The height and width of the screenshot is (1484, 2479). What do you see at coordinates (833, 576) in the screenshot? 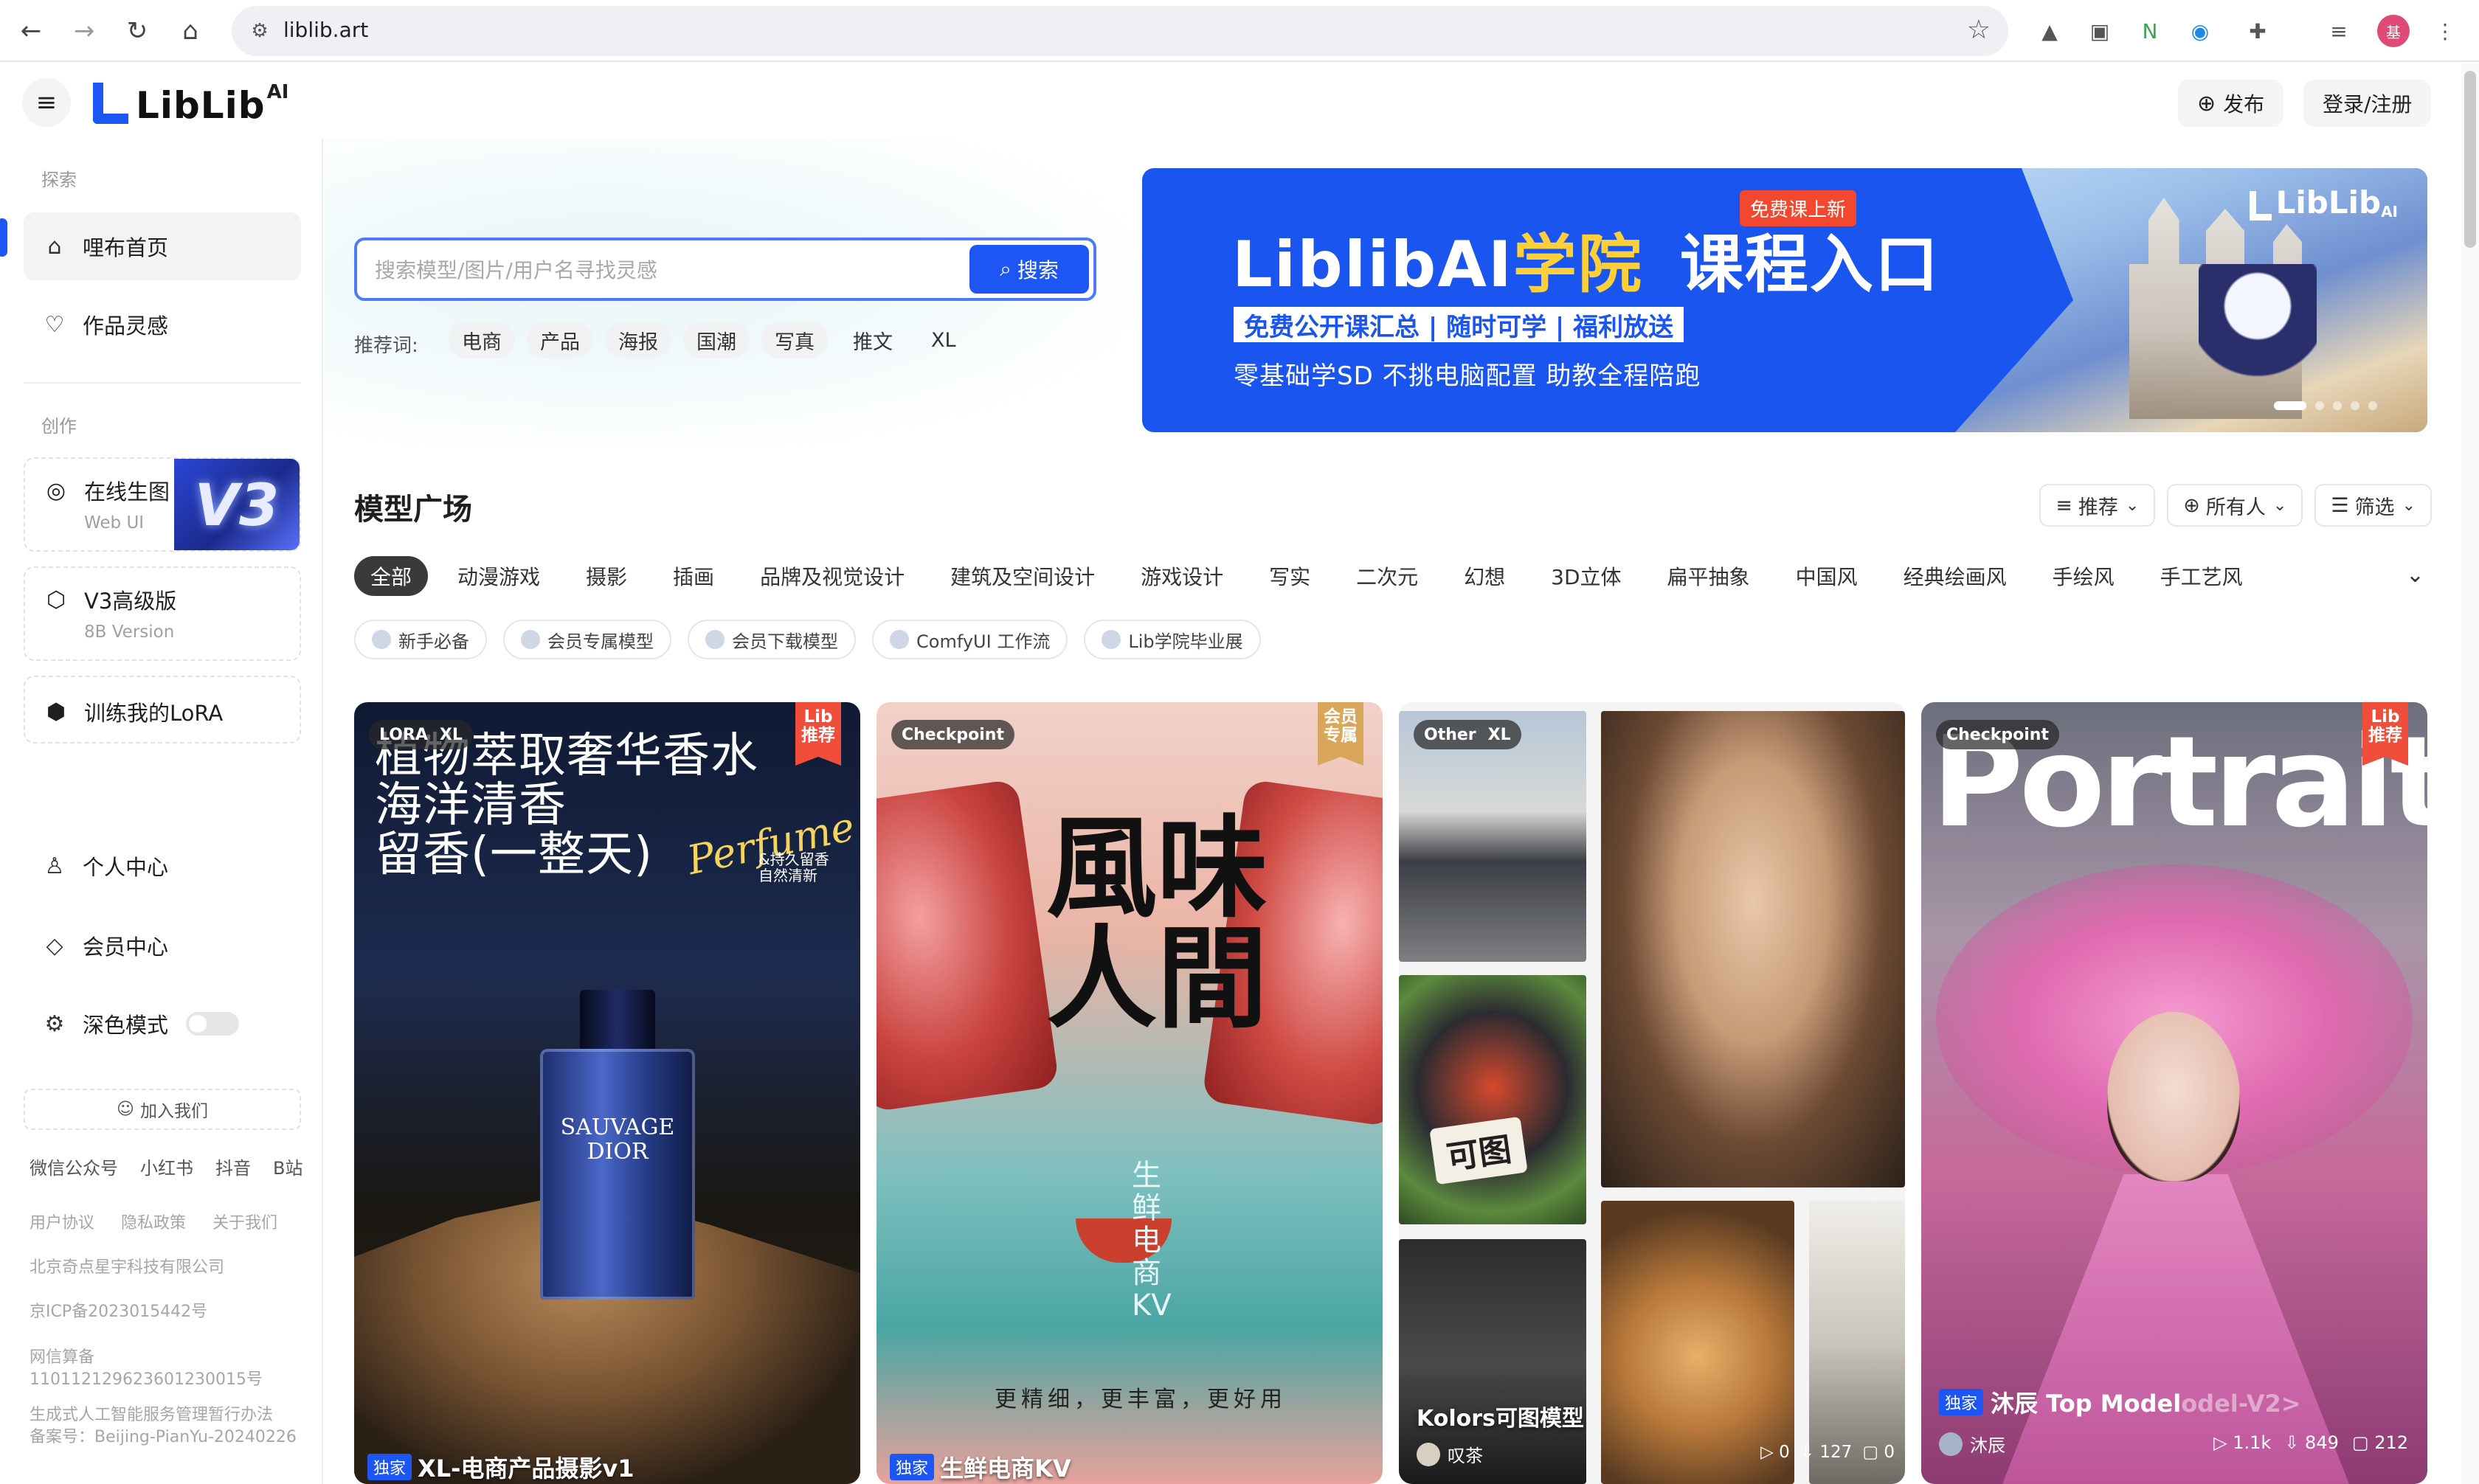
I see `tab-category: 品牌及视觉设计` at bounding box center [833, 576].